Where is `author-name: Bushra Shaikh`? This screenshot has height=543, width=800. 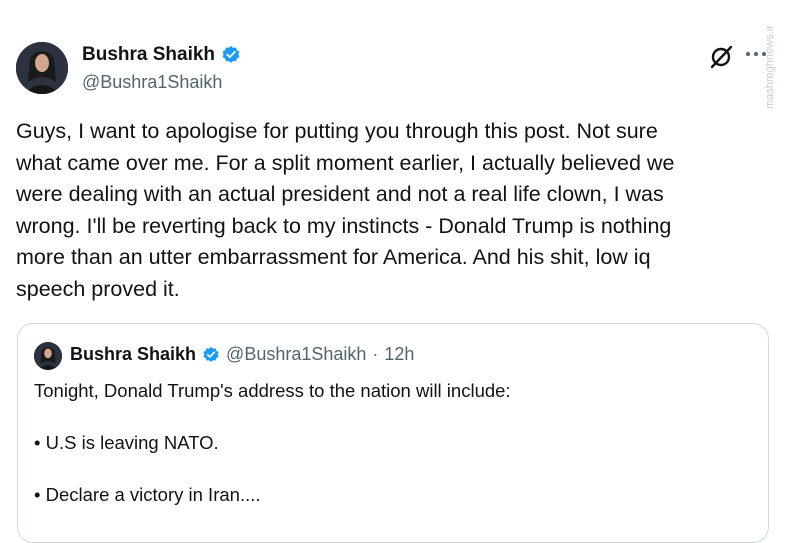
author-name: Bushra Shaikh is located at coordinates (148, 55).